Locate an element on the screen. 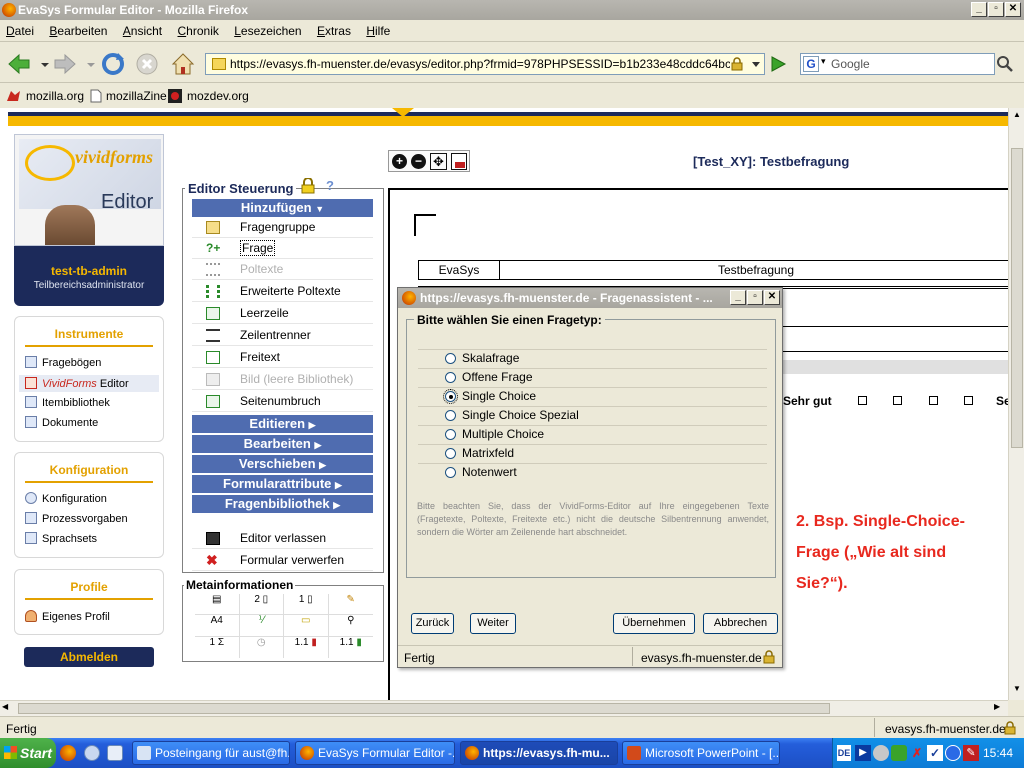 The width and height of the screenshot is (1024, 768). meta-cell-pages: 2 ▯ is located at coordinates (261, 605).